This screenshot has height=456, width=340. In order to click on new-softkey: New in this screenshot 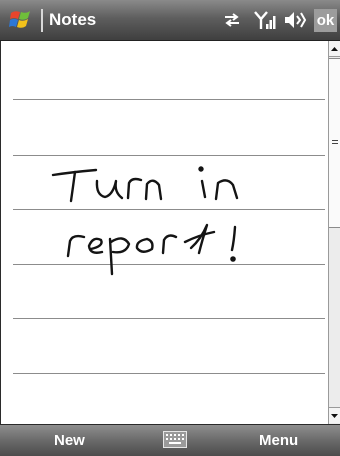, I will do `click(69, 441)`.